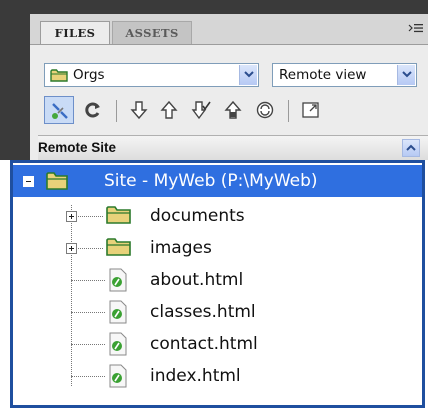  I want to click on tree-row-file: about.html, so click(217, 280).